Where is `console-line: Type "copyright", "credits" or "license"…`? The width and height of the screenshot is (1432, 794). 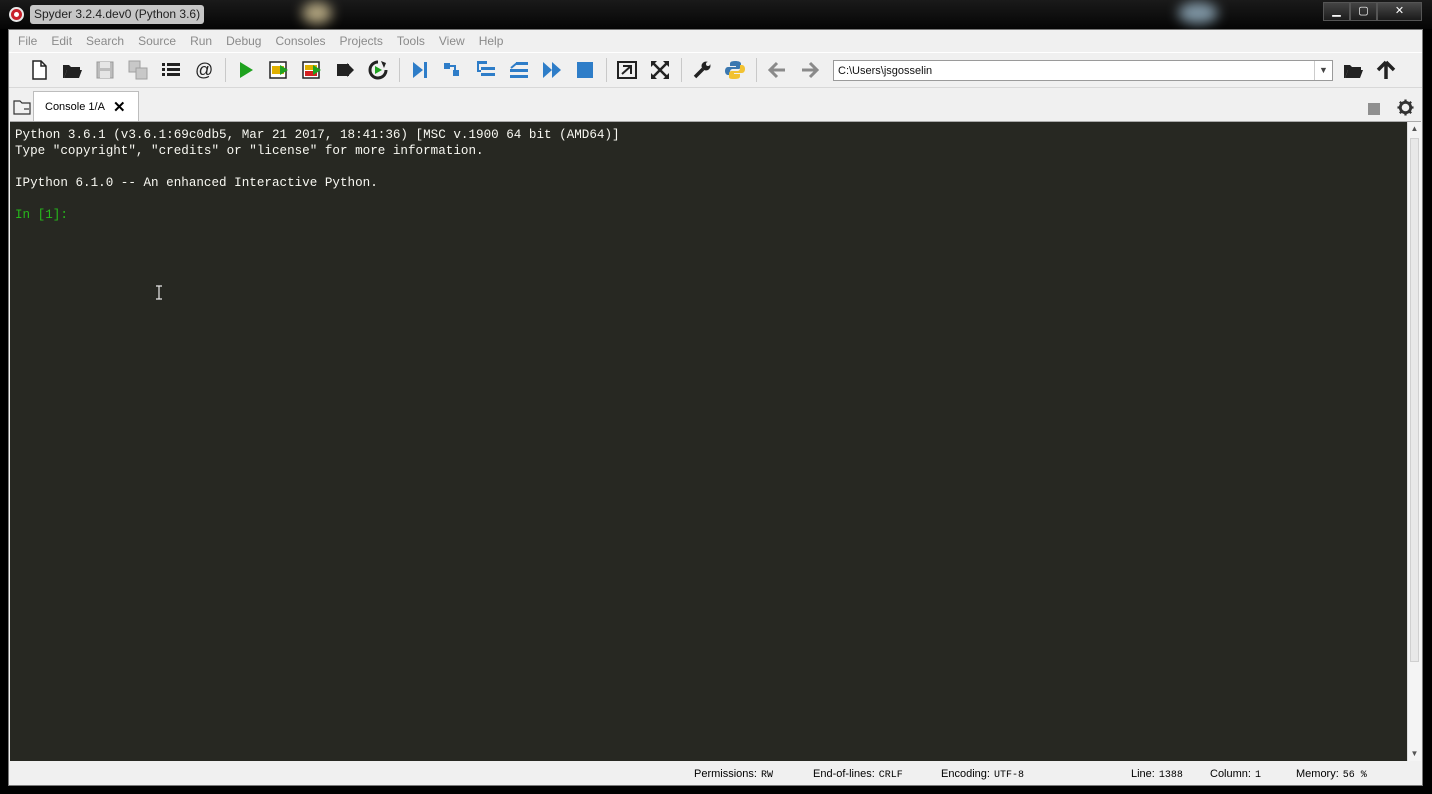 console-line: Type "copyright", "credits" or "license"… is located at coordinates (249, 151).